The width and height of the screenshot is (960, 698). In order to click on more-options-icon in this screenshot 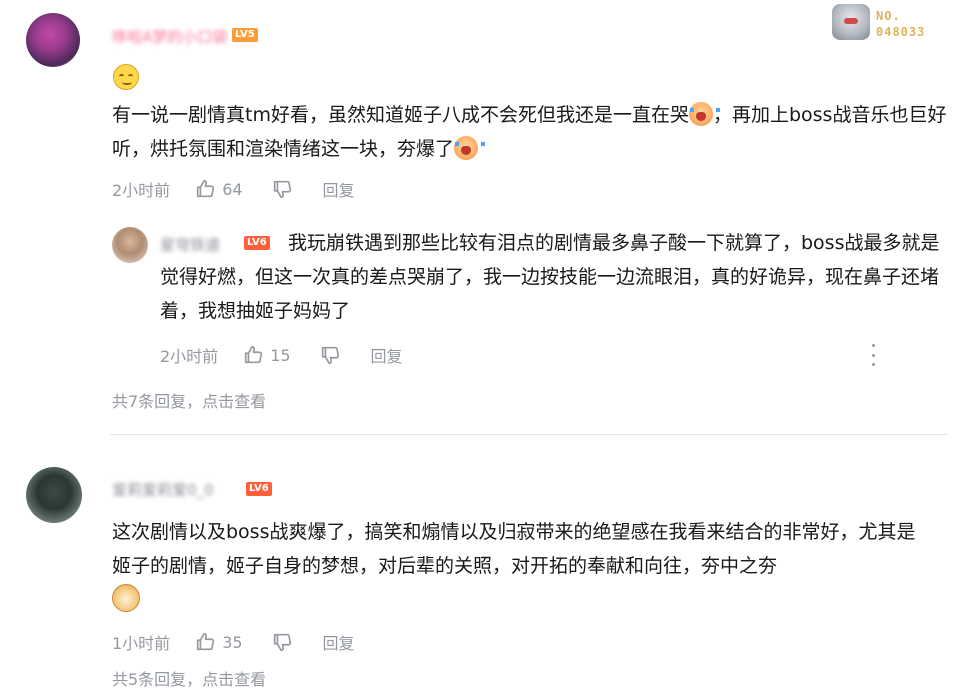, I will do `click(873, 355)`.